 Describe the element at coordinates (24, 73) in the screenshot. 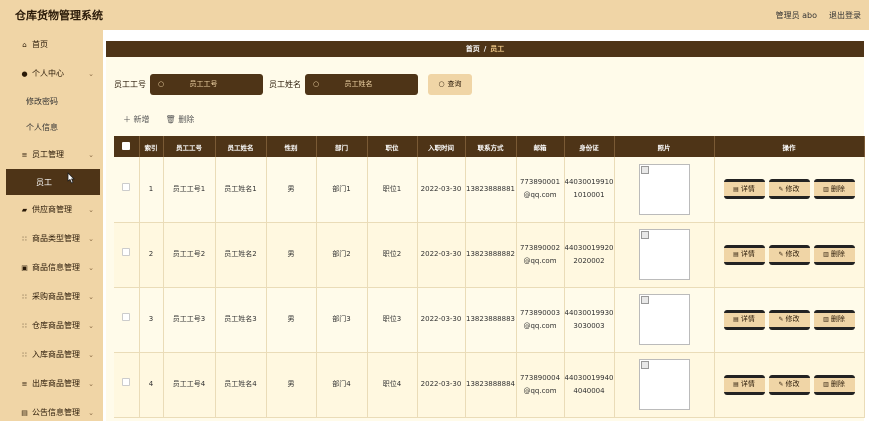

I see `user-icon: ●` at that location.